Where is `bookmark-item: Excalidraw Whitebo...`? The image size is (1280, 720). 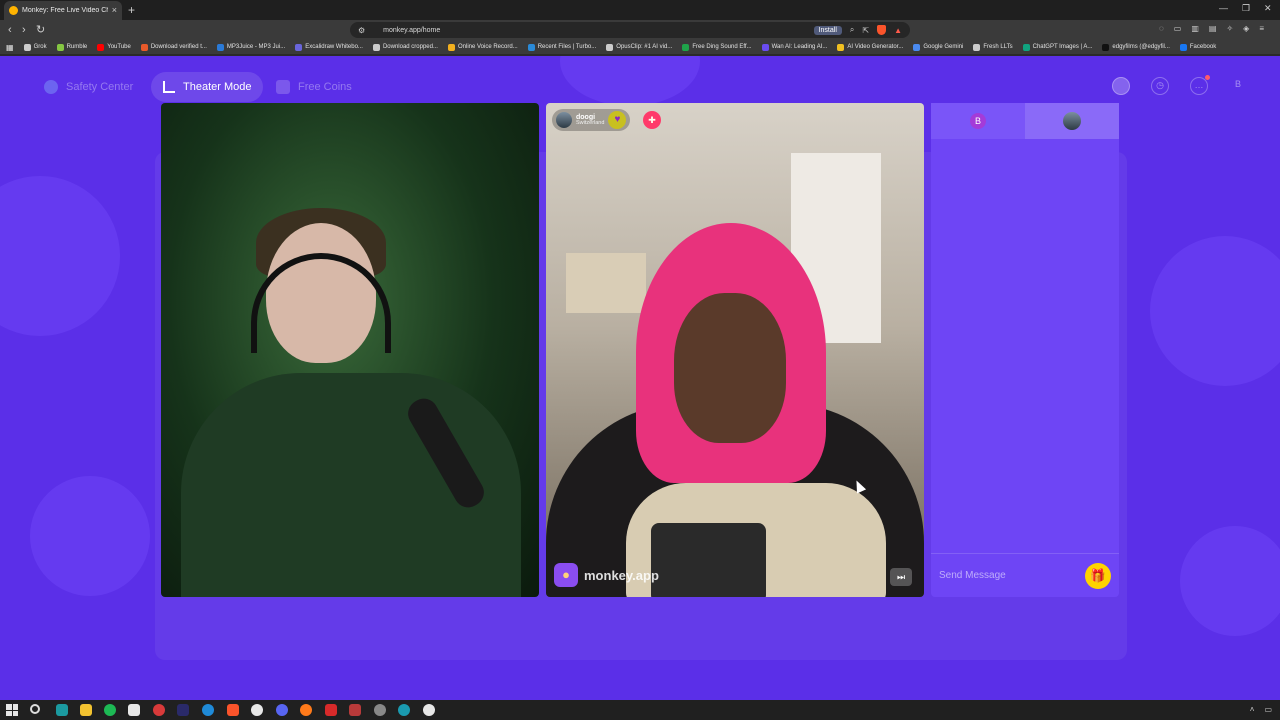 bookmark-item: Excalidraw Whitebo... is located at coordinates (329, 47).